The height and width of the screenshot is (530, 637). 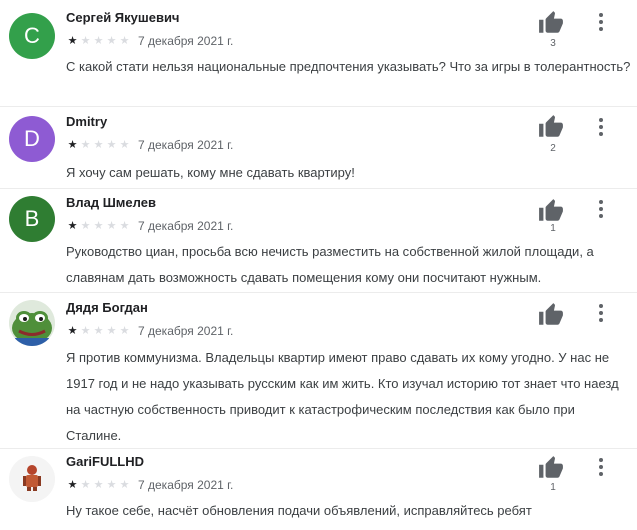 I want to click on frog-avatar-image, so click(x=32, y=323).